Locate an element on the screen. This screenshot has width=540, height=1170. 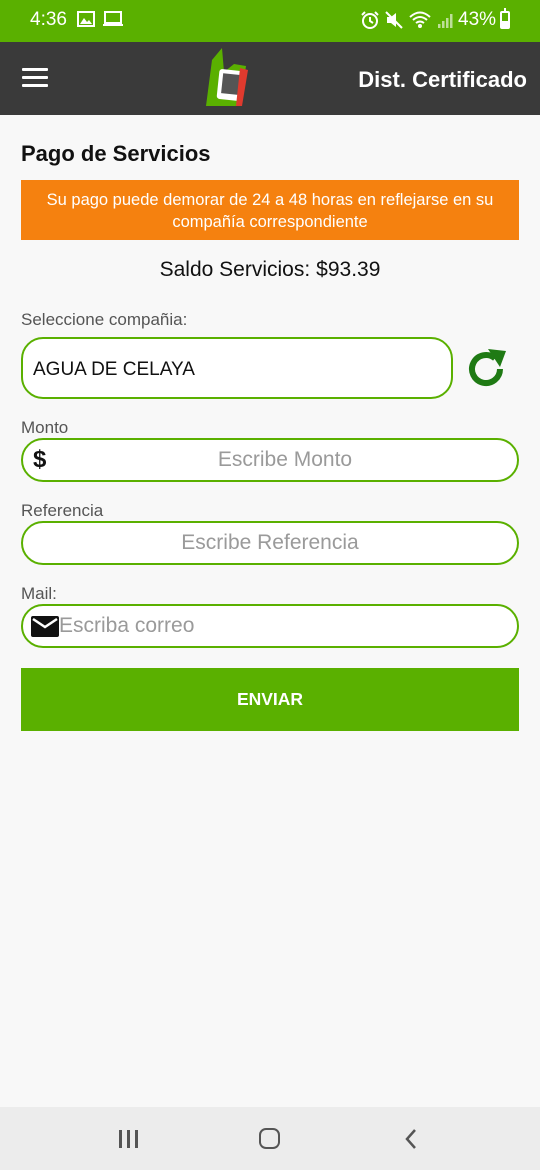
battery-icon is located at coordinates (505, 18).